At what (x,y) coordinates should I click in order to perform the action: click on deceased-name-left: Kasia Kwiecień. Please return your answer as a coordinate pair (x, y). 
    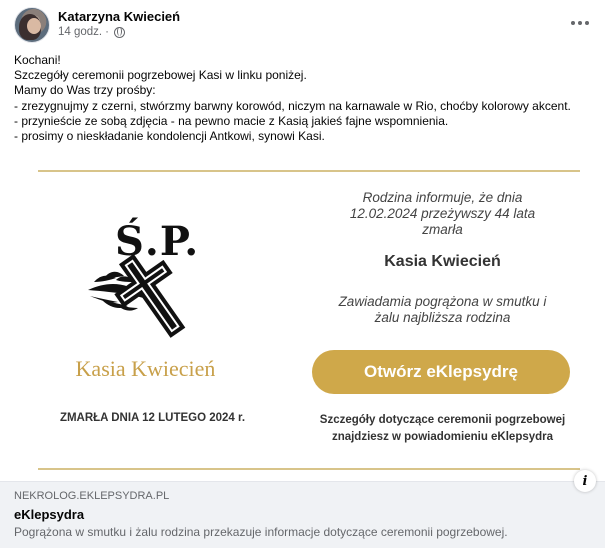
    Looking at the image, I should click on (145, 368).